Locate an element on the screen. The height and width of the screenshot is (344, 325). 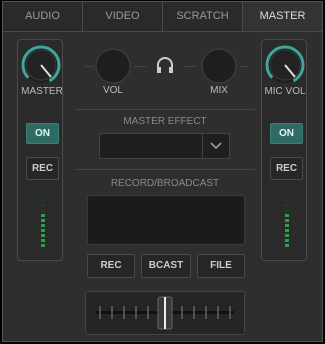
tab-audio: AUDIO is located at coordinates (43, 16).